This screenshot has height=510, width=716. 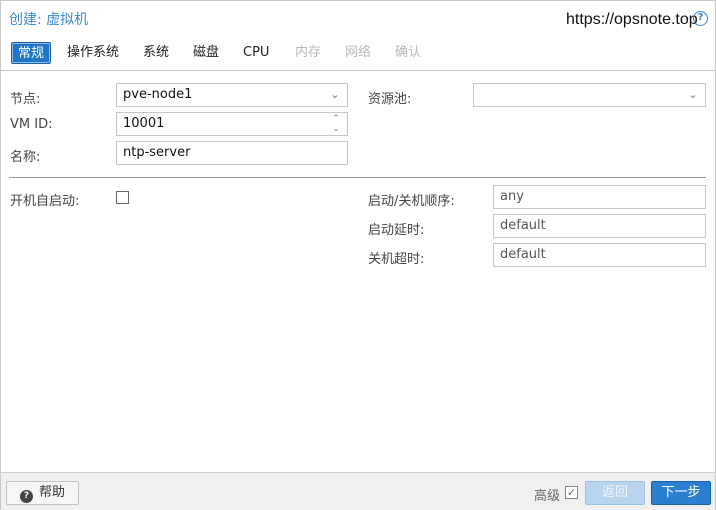 I want to click on dialog-footer: ? 帮助 高级 ✓ 返回 下一步, so click(x=358, y=491).